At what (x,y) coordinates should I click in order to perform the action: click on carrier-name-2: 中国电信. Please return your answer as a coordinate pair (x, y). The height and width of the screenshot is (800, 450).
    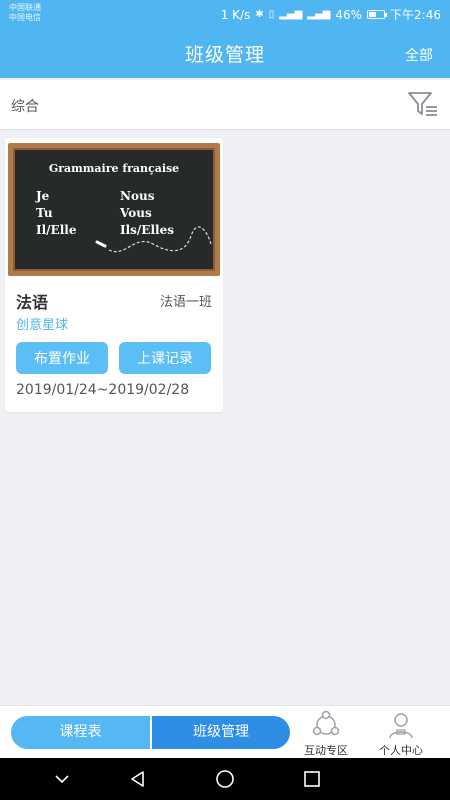
    Looking at the image, I should click on (25, 17).